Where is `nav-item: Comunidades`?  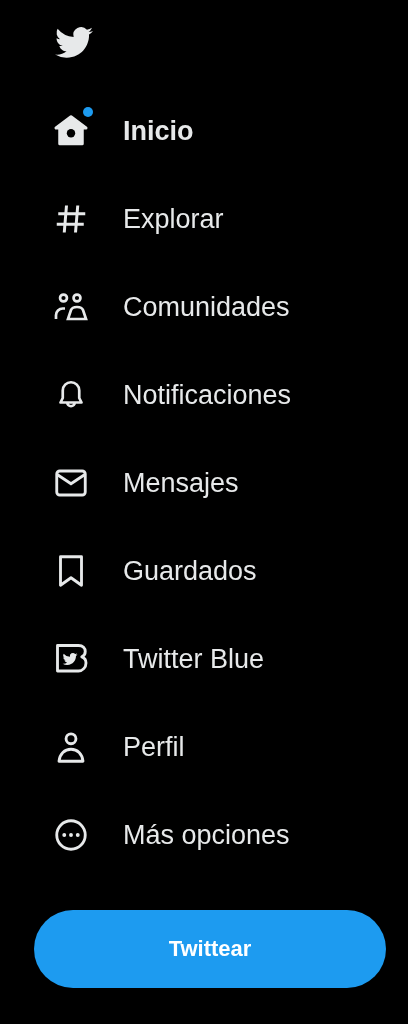 nav-item: Comunidades is located at coordinates (204, 307).